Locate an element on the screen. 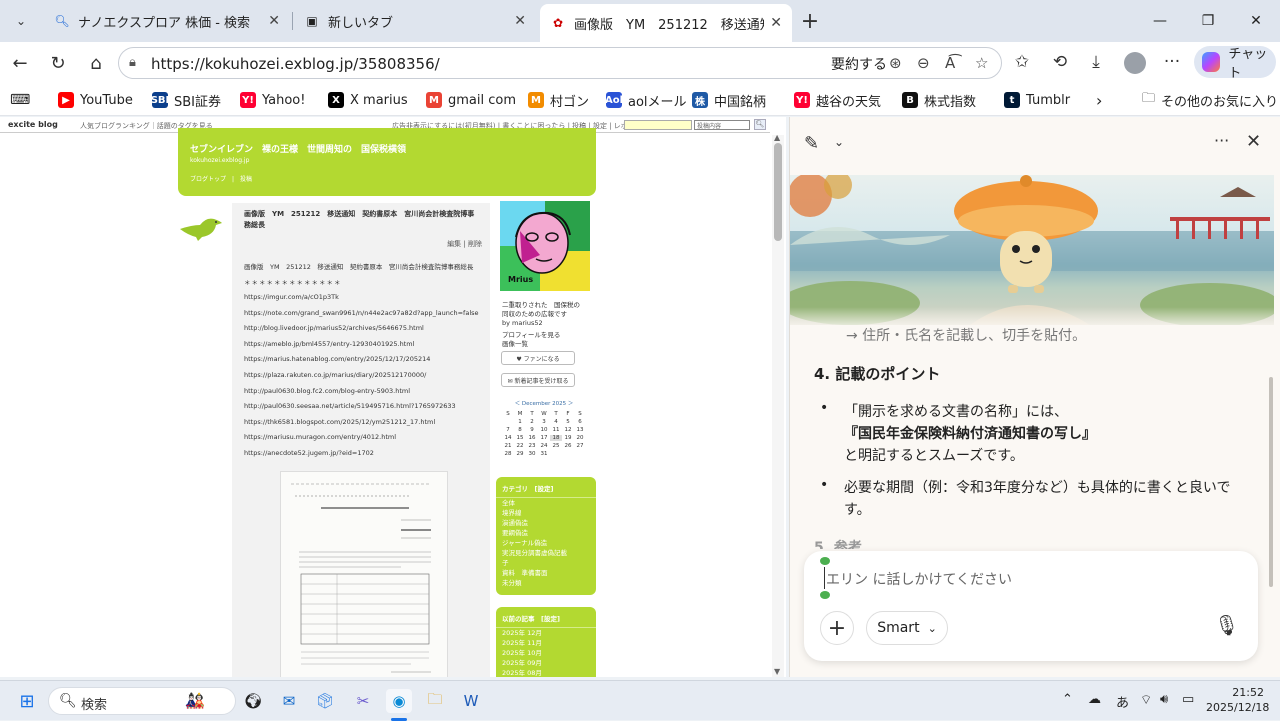 Image resolution: width=1280 pixels, height=721 pixels. wifi-icon: ⌔ is located at coordinates (1146, 700).